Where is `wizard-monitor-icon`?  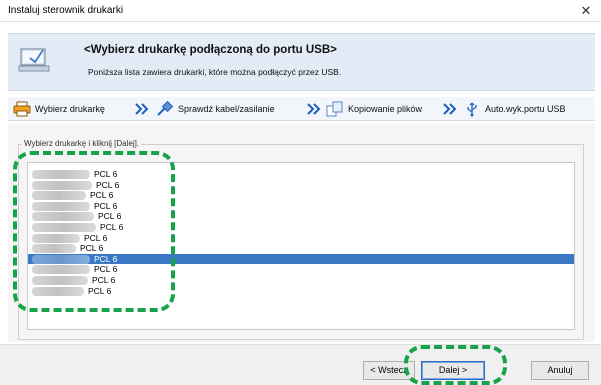 wizard-monitor-icon is located at coordinates (34, 60).